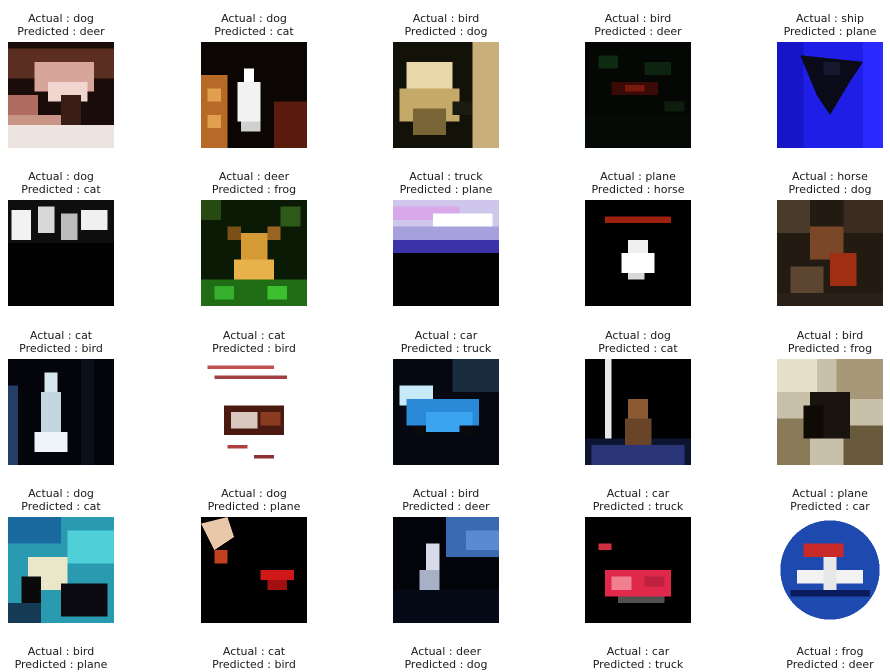  I want to click on sample-cell: Actual : plane Predicted : car, so click(817, 555).